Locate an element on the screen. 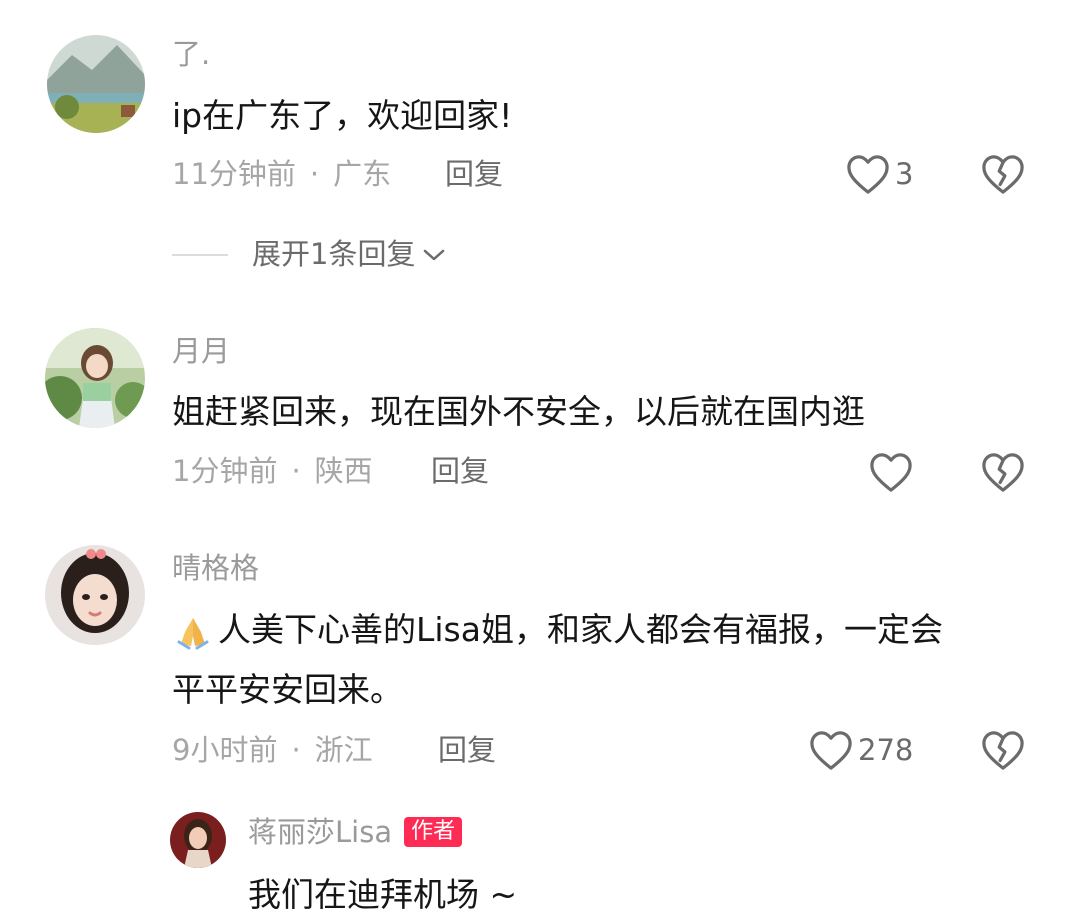  location: 陕西 is located at coordinates (343, 471).